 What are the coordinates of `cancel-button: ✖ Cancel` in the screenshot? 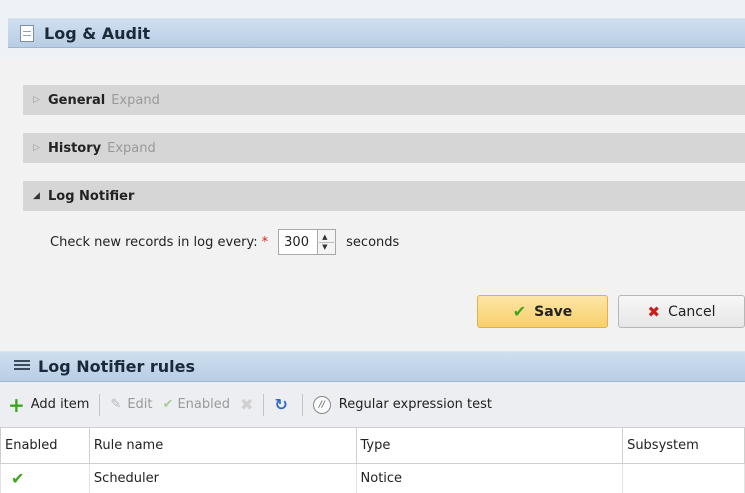 It's located at (681, 311).